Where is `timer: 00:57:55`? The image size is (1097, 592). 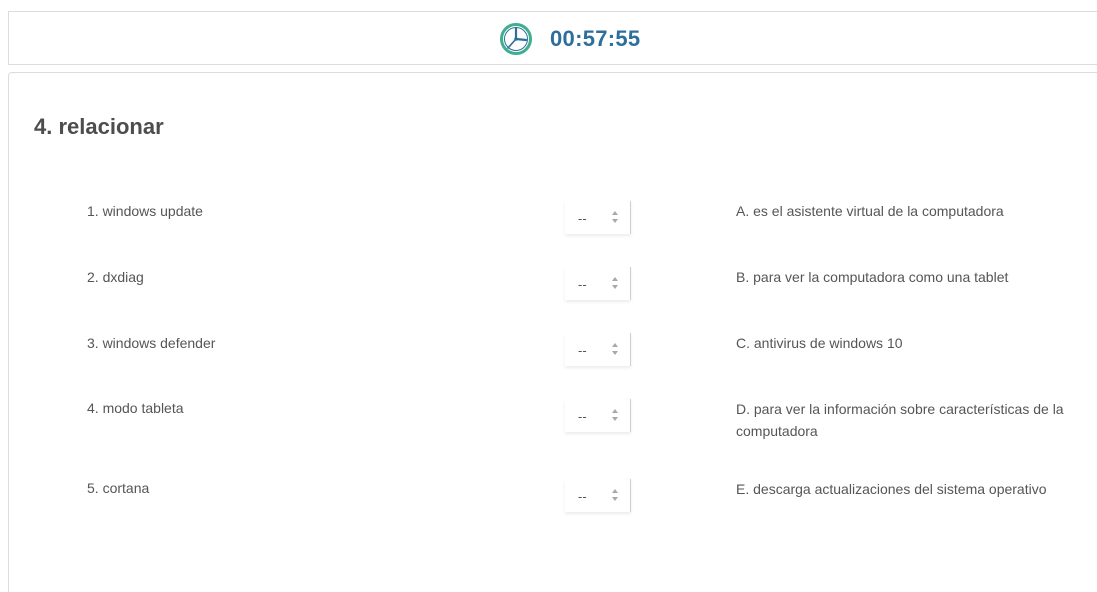
timer: 00:57:55 is located at coordinates (569, 39).